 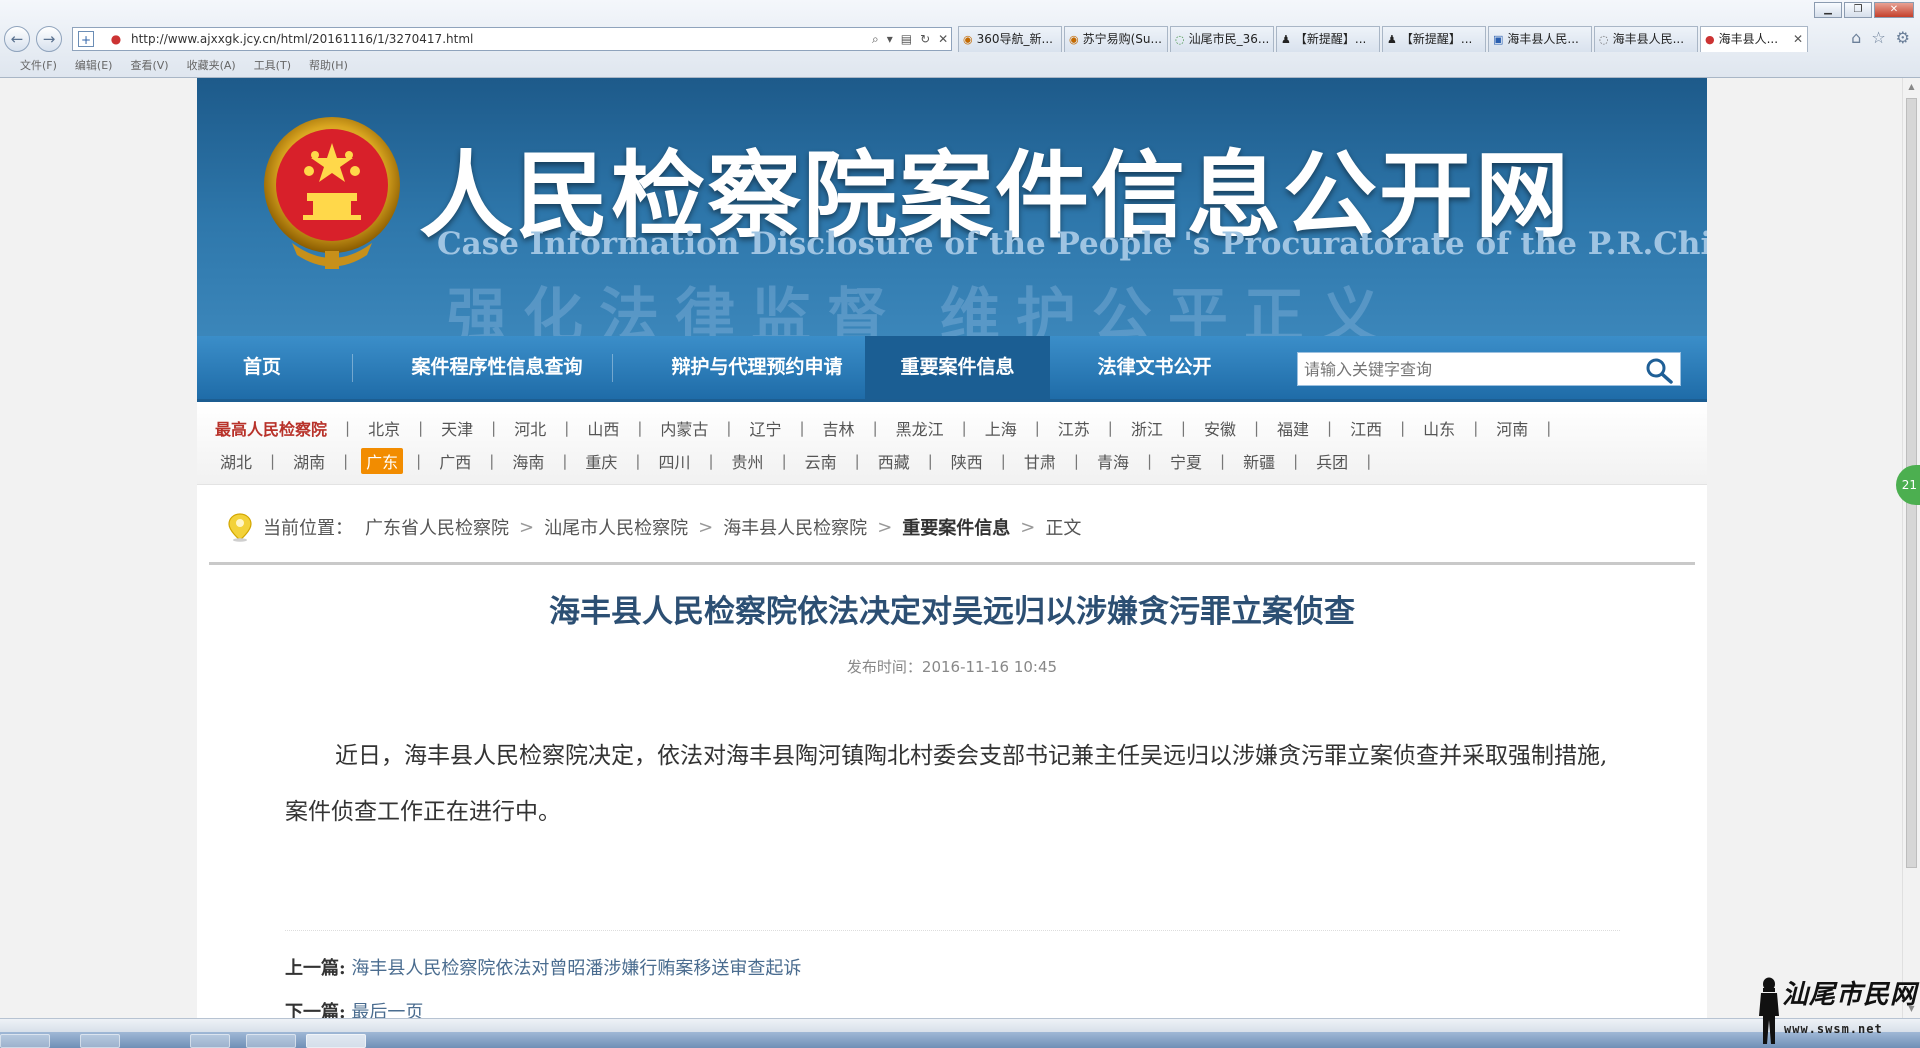 I want to click on address-tools: ⌕ ▾ ▤ ↻ ✕, so click(x=910, y=39).